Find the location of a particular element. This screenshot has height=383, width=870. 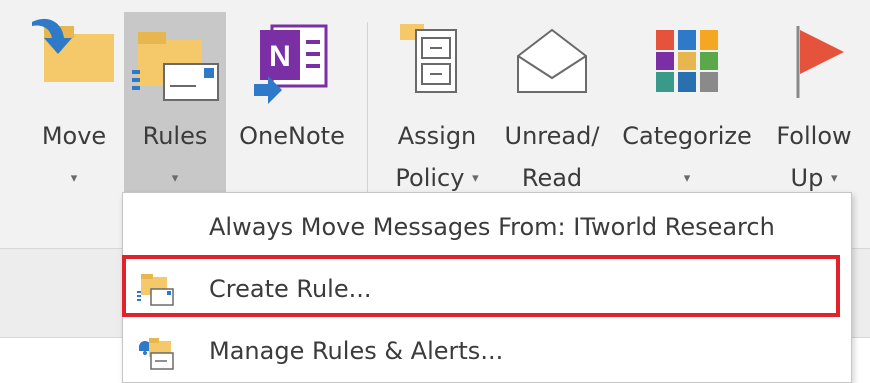

onenote-label: OneNote is located at coordinates (292, 136).